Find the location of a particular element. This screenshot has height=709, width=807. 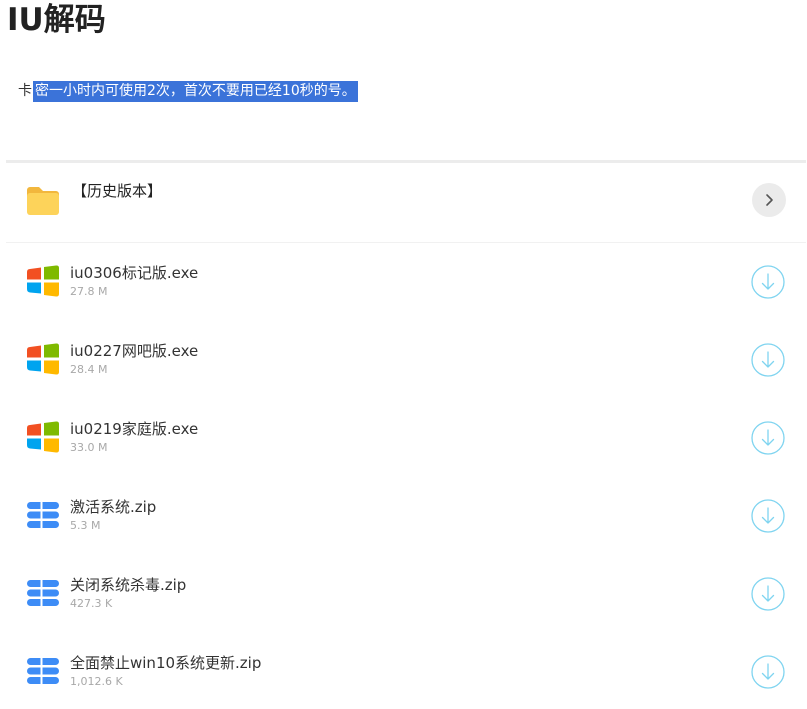

file-size: 28.4 M is located at coordinates (89, 369).